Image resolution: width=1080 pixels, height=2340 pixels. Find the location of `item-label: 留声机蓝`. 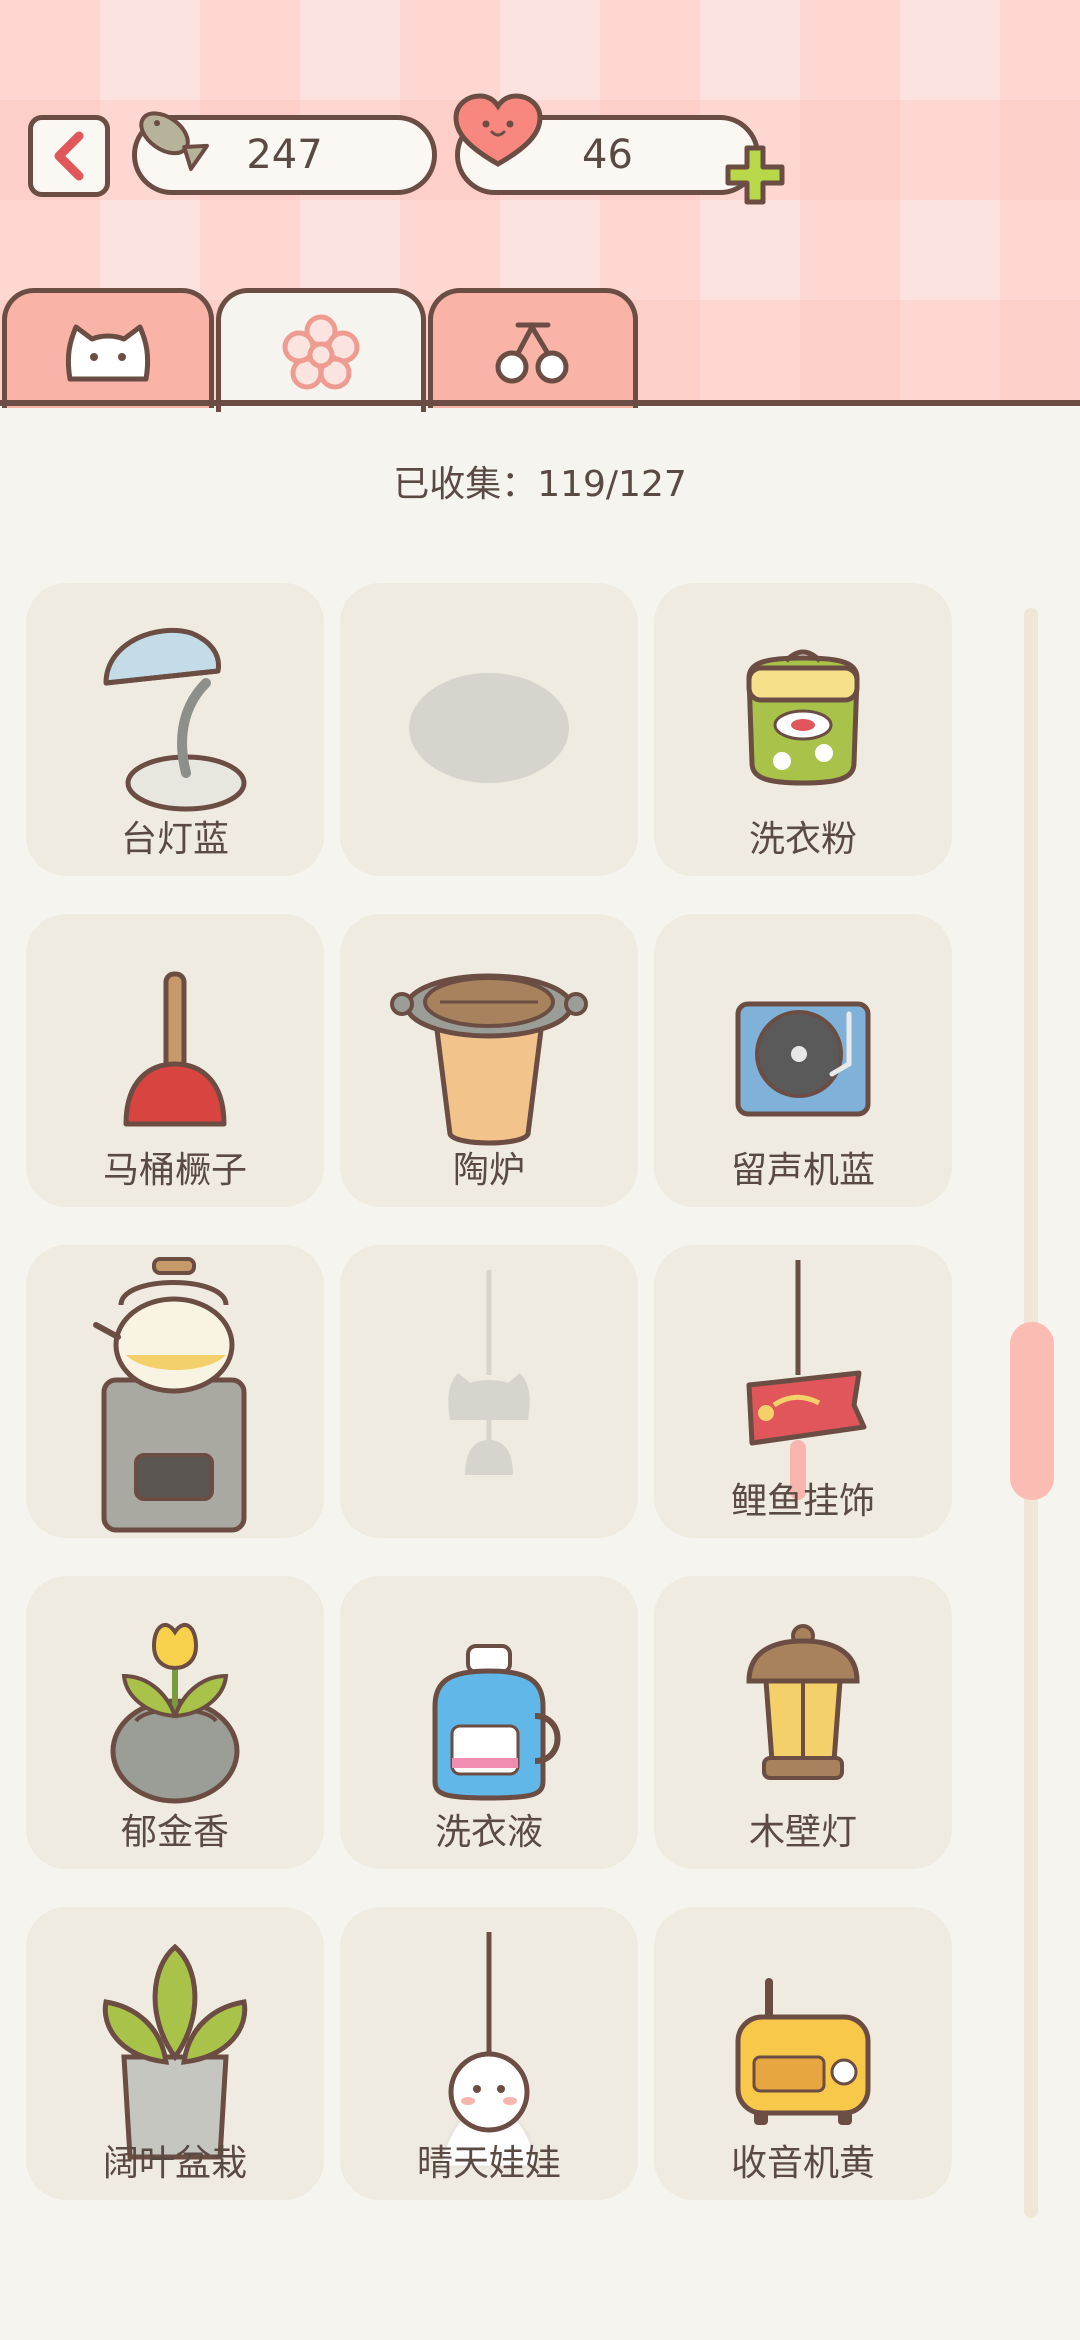

item-label: 留声机蓝 is located at coordinates (802, 1170).